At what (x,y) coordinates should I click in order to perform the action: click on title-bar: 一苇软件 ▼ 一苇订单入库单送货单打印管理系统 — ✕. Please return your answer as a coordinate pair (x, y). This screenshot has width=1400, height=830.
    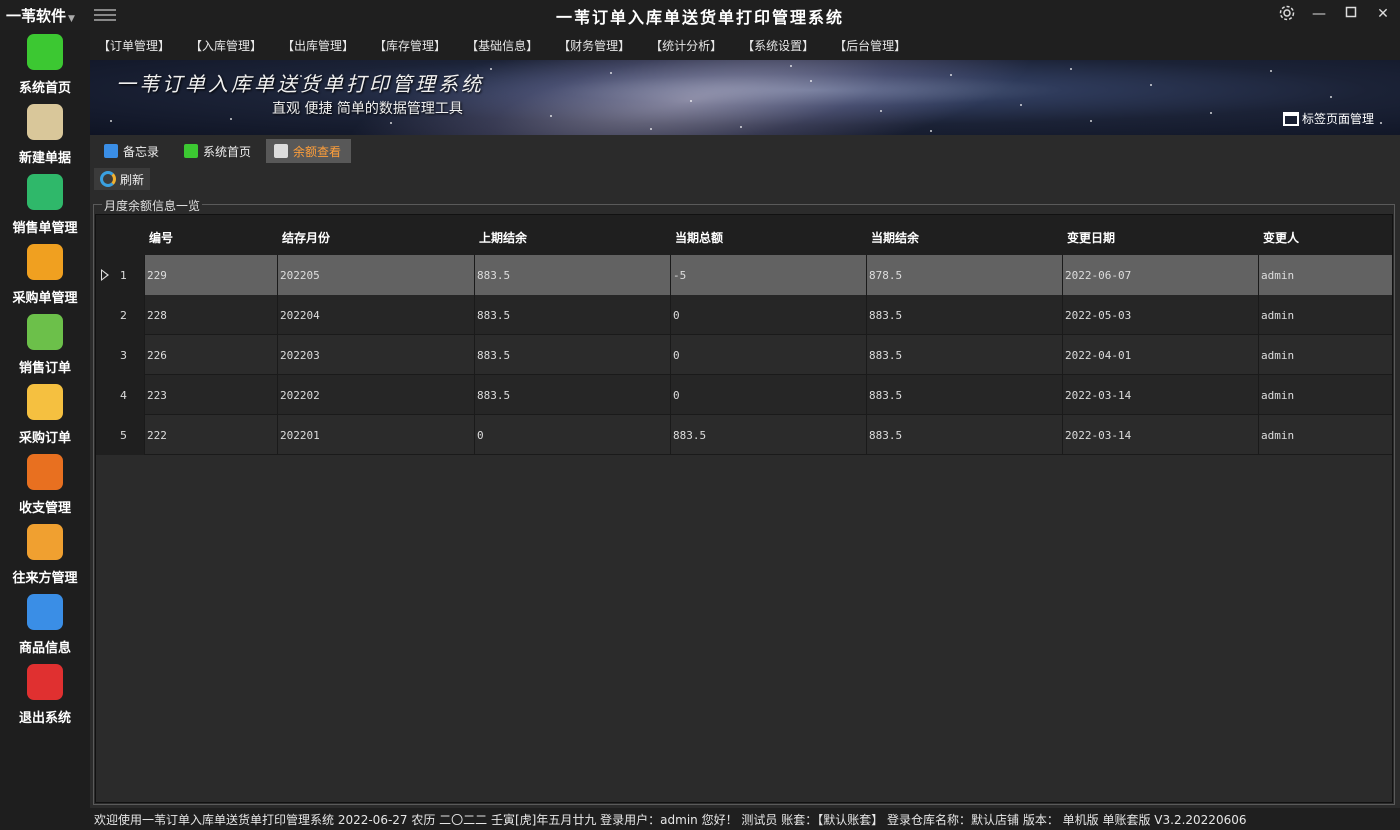
    Looking at the image, I should click on (700, 15).